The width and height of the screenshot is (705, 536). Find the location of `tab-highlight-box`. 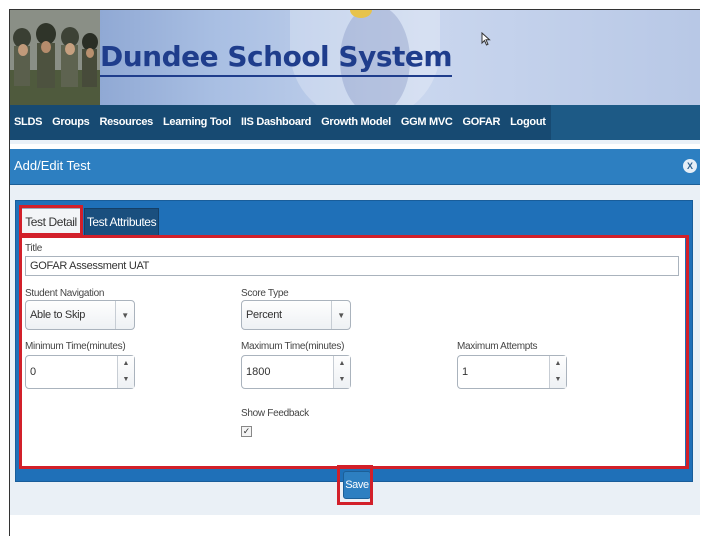

tab-highlight-box is located at coordinates (51, 220).